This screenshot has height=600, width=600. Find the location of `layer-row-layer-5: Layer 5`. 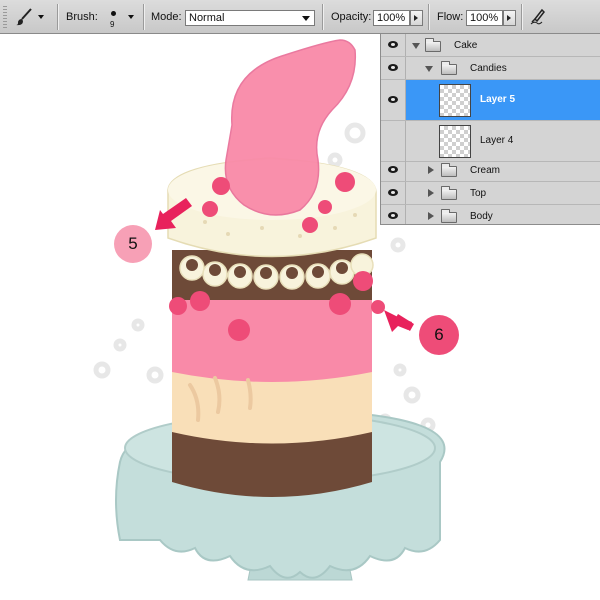

layer-row-layer-5: Layer 5 is located at coordinates (490, 100).